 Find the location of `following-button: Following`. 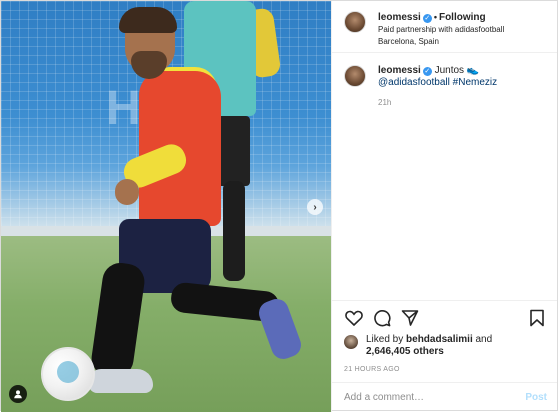

following-button: Following is located at coordinates (462, 17).